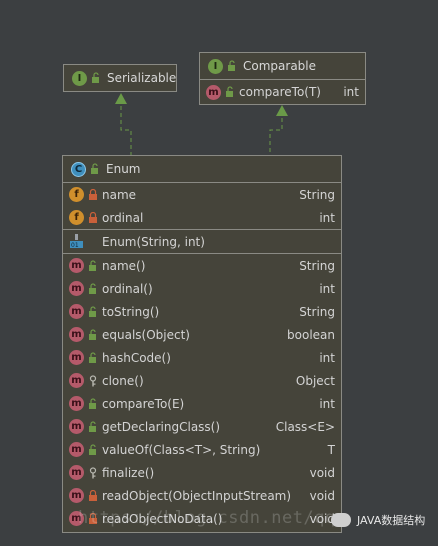  Describe the element at coordinates (202, 357) in the screenshot. I see `method-row: m hashCode() int` at that location.